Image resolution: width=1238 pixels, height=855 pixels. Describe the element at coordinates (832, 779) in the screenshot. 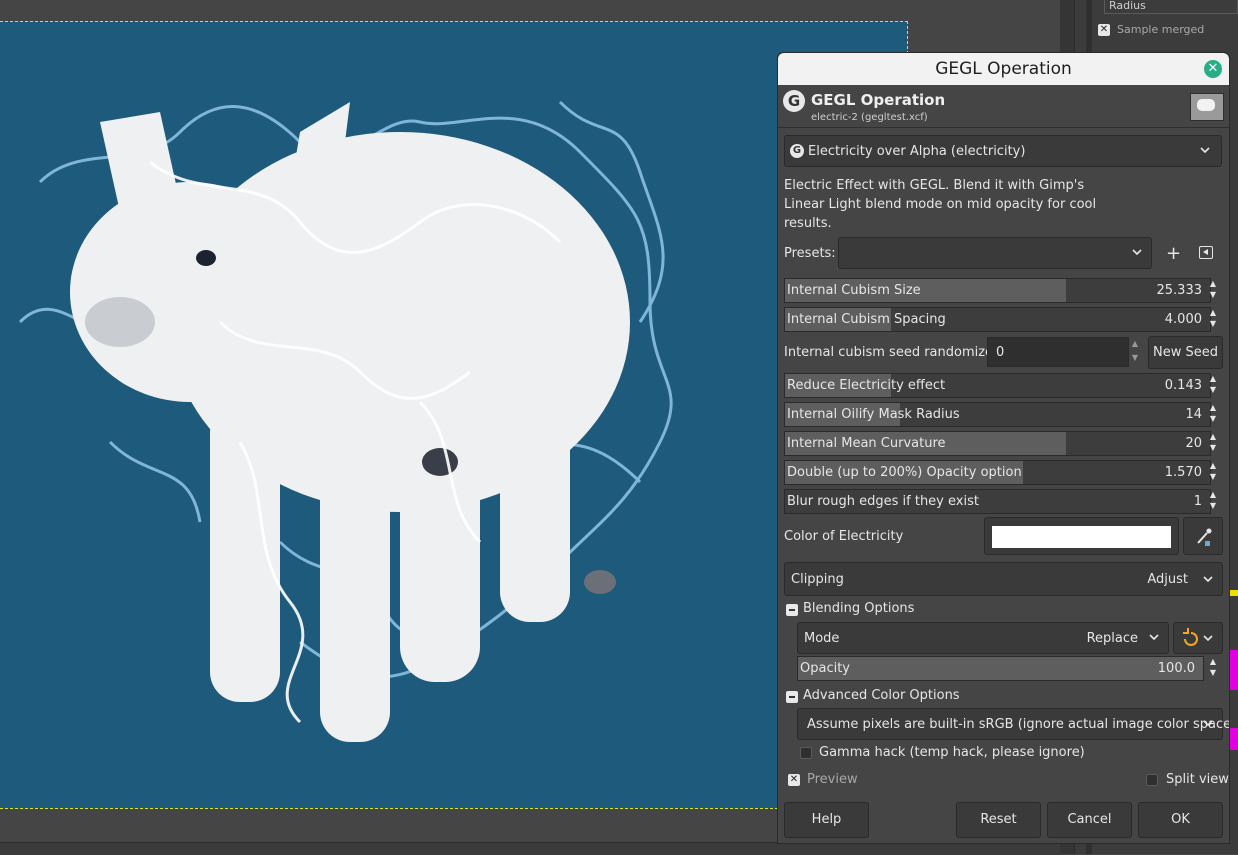

I see `preview-label: Preview` at that location.